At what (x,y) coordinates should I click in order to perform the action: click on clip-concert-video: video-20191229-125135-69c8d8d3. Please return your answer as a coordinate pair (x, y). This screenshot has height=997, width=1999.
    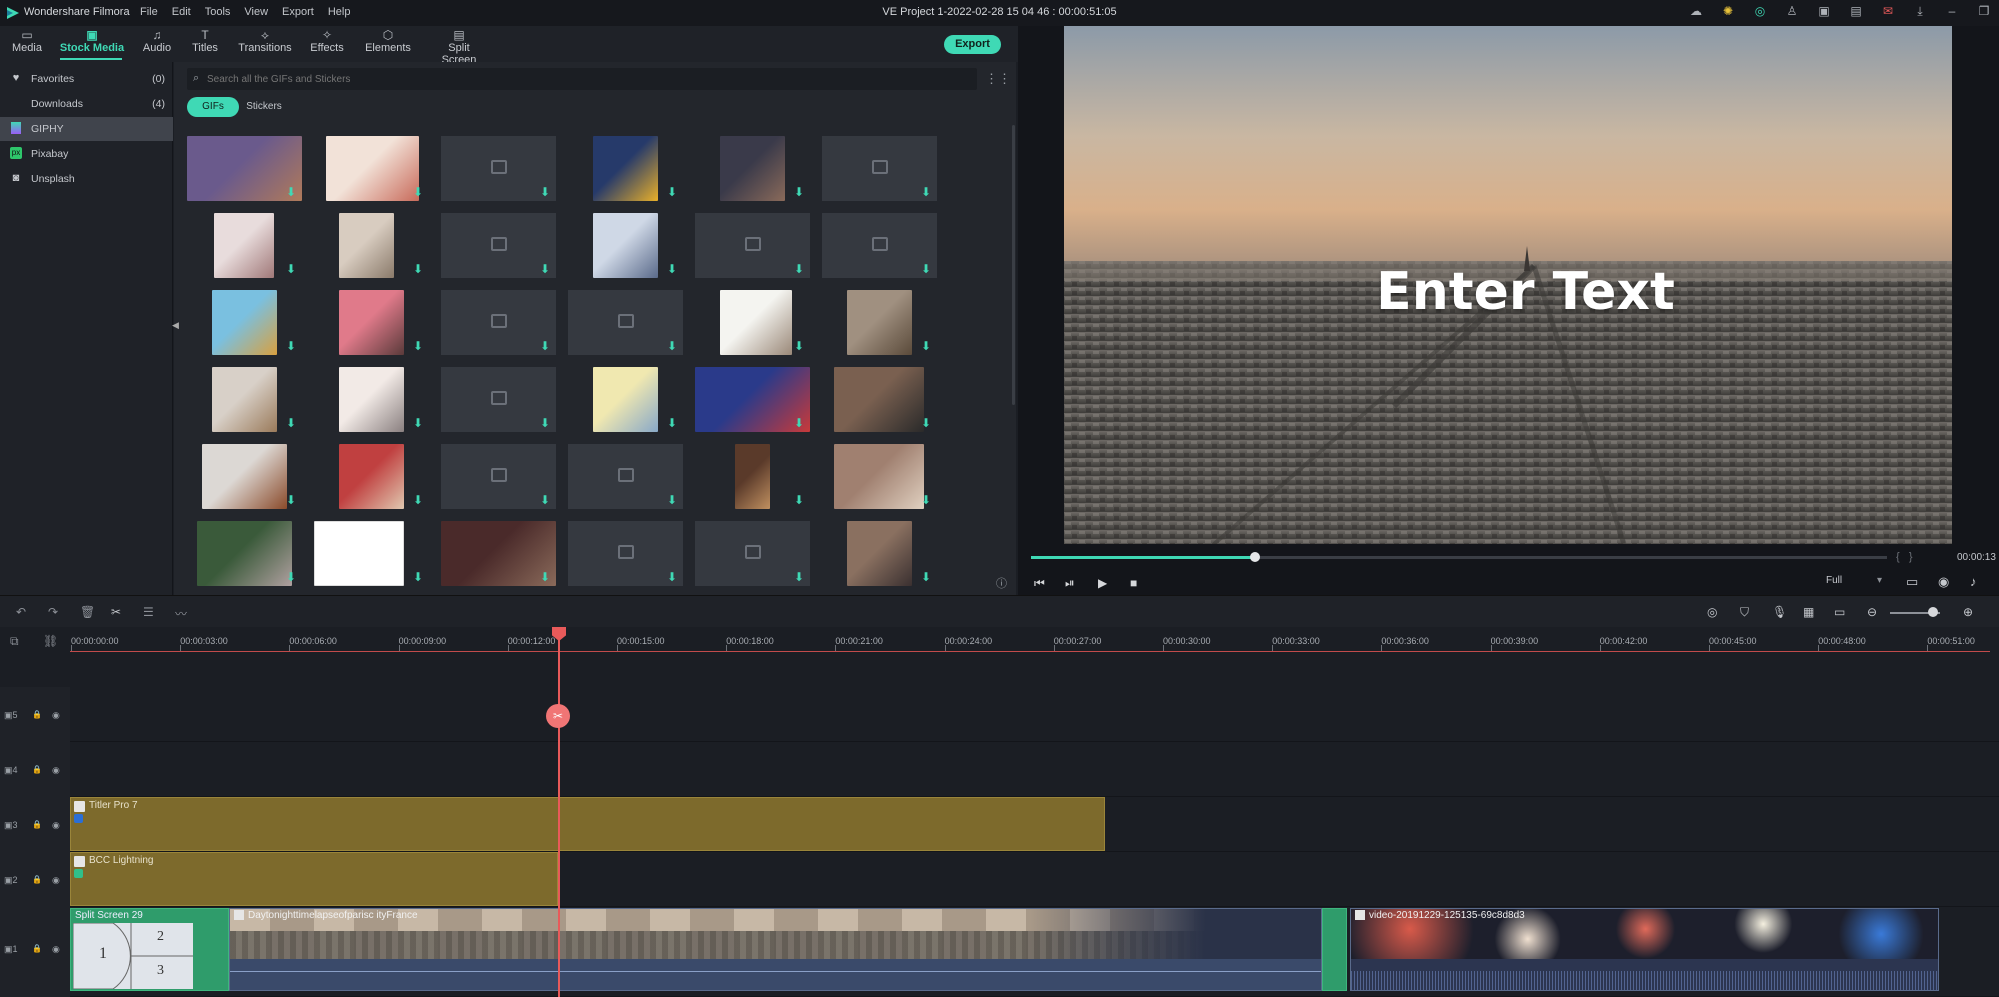
    Looking at the image, I should click on (1644, 949).